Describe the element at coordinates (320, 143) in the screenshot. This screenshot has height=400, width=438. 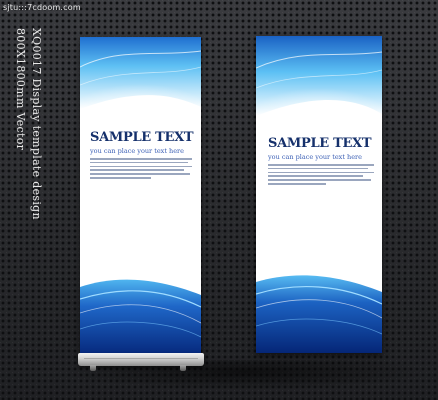
I see `banner-right-title: SAMPLE TEXT` at that location.